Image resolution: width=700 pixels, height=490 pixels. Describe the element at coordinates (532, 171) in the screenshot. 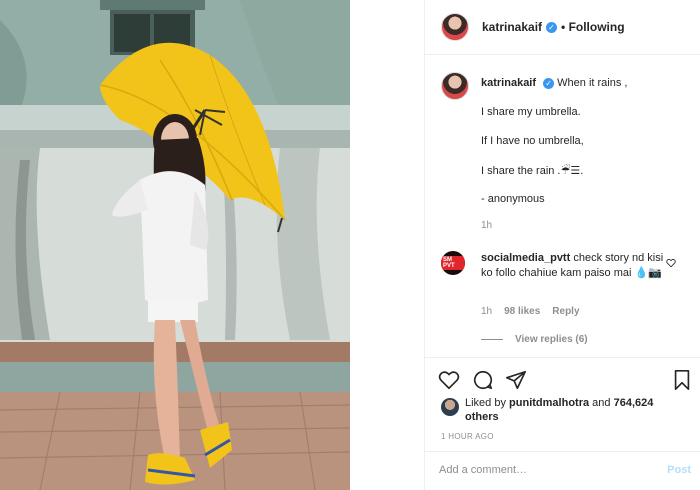

I see `caption-line: I share the rain .☔︎☰.` at that location.